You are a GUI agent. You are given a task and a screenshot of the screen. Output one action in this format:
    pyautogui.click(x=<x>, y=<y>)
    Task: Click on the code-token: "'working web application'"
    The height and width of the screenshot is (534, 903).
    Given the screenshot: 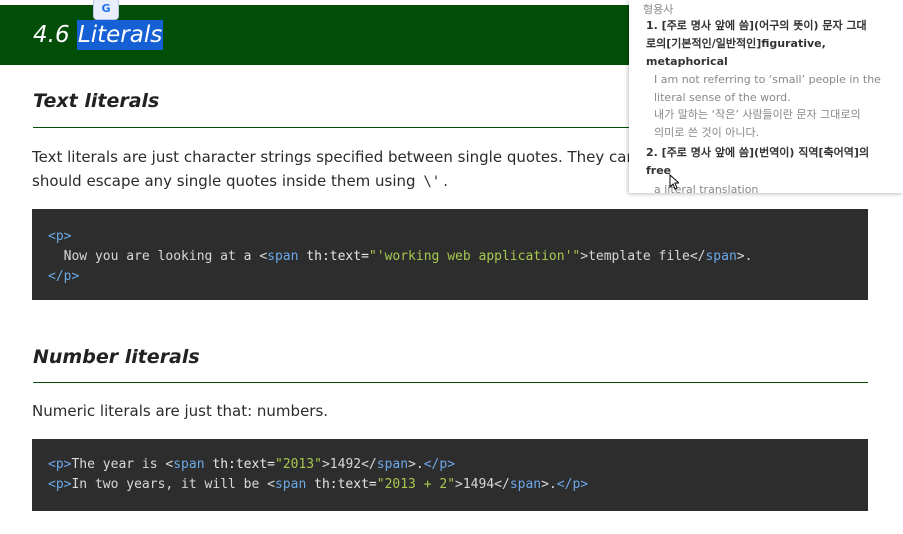 What is the action you would take?
    pyautogui.click(x=474, y=256)
    